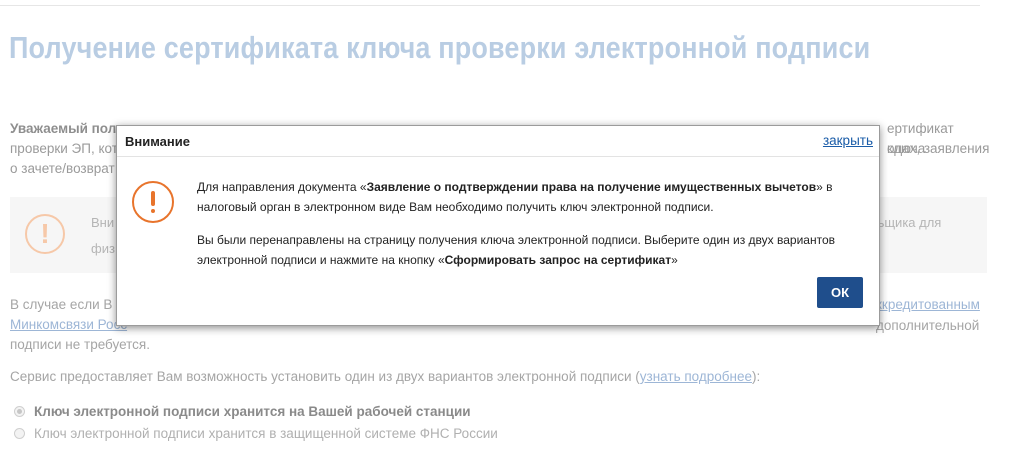 This screenshot has height=456, width=1024. Describe the element at coordinates (490, 3) in the screenshot. I see `top-divider` at that location.